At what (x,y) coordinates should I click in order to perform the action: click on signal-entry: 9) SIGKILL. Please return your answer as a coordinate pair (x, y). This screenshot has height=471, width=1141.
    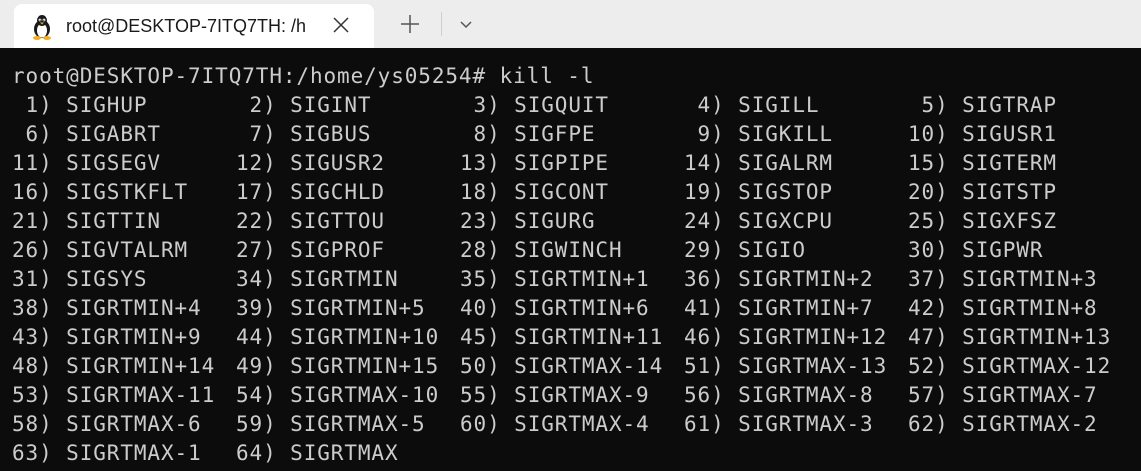
    Looking at the image, I should click on (758, 134).